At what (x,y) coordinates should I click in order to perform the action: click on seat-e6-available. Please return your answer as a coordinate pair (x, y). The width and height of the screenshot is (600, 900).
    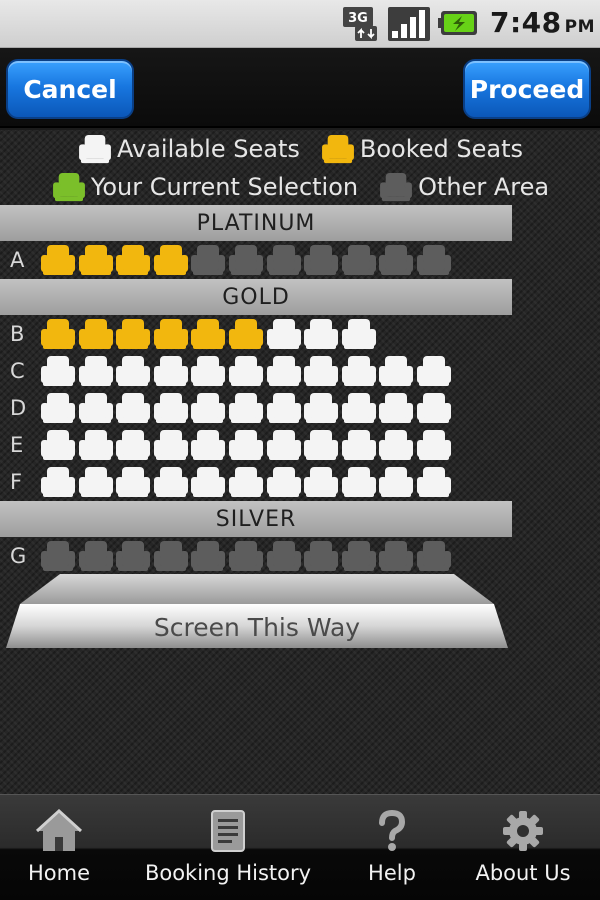
    Looking at the image, I should click on (246, 445).